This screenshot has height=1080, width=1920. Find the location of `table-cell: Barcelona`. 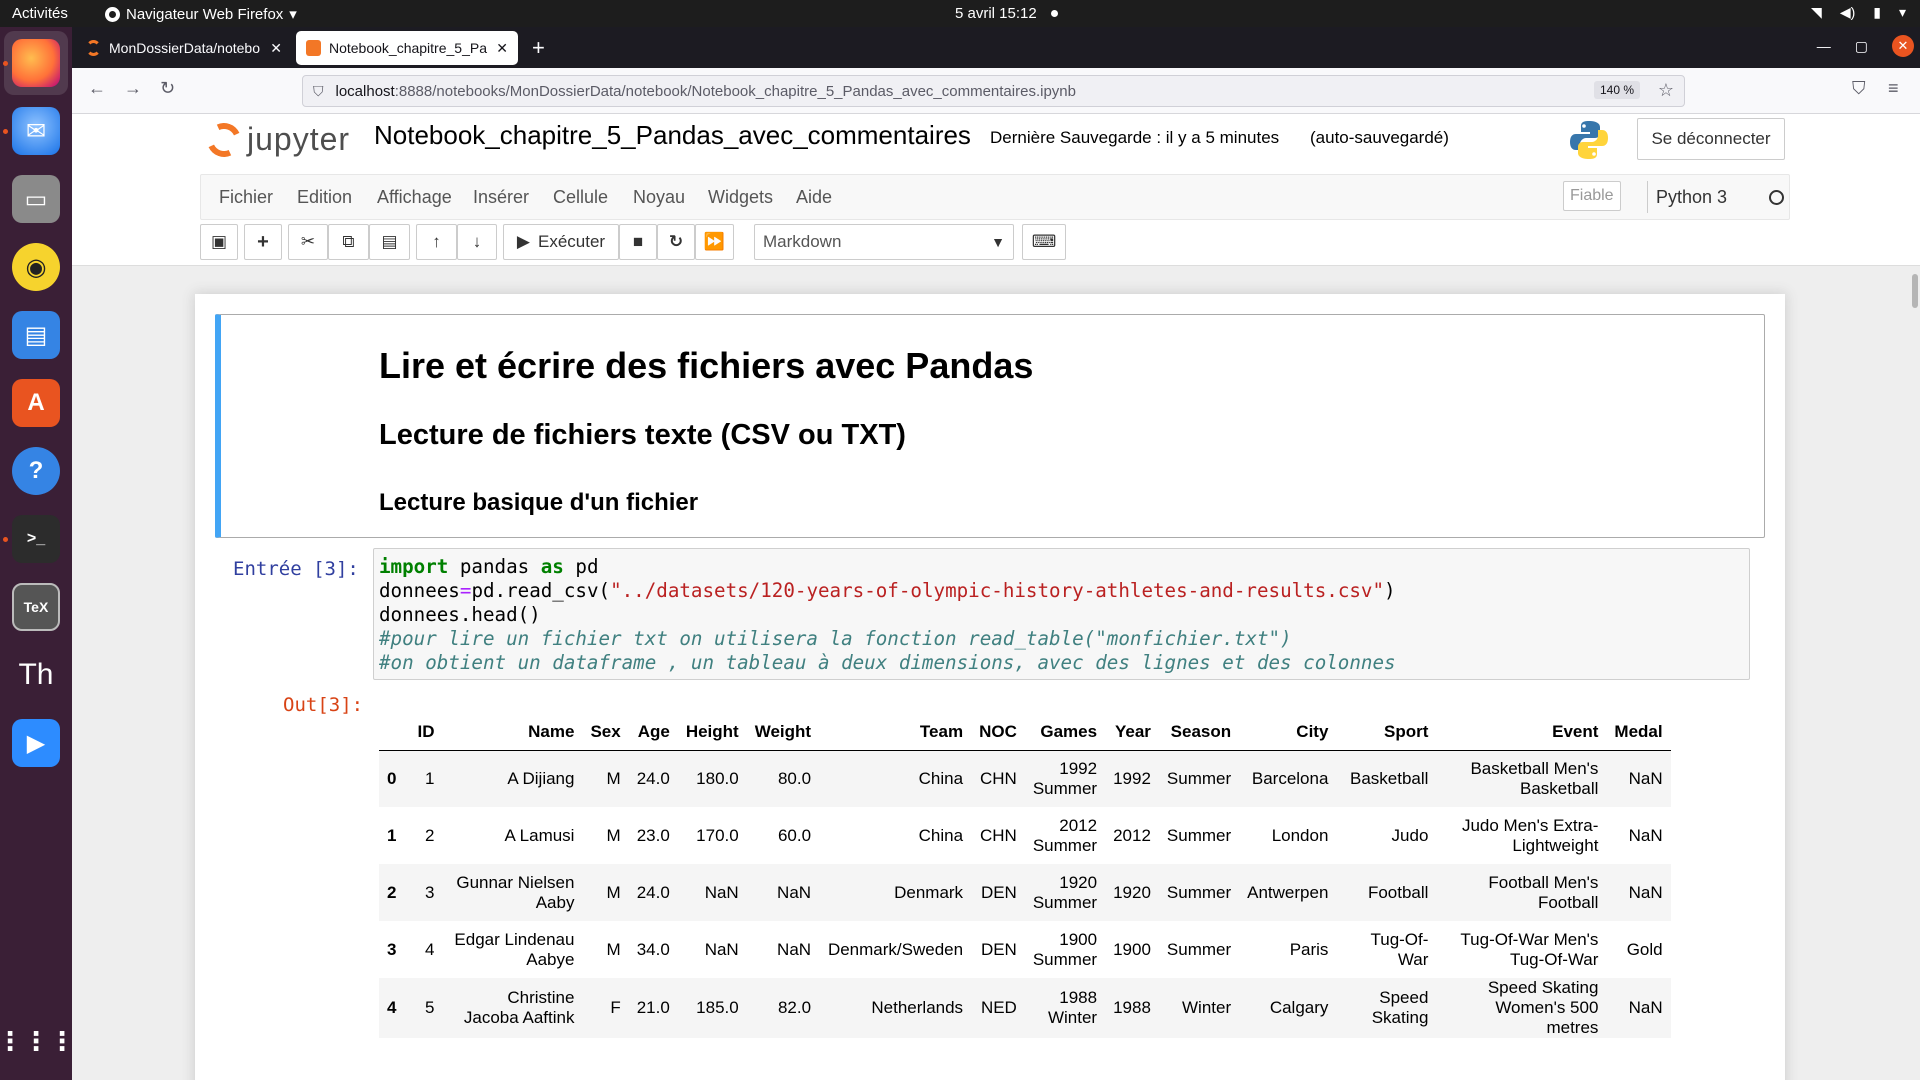

table-cell: Barcelona is located at coordinates (1290, 778).